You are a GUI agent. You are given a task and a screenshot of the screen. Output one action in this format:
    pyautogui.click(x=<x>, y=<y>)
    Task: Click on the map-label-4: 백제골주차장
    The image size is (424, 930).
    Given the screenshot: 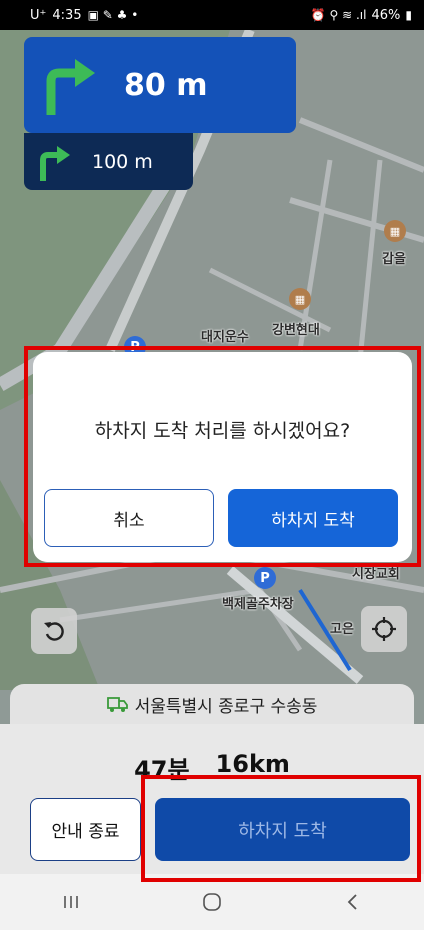 What is the action you would take?
    pyautogui.click(x=258, y=604)
    